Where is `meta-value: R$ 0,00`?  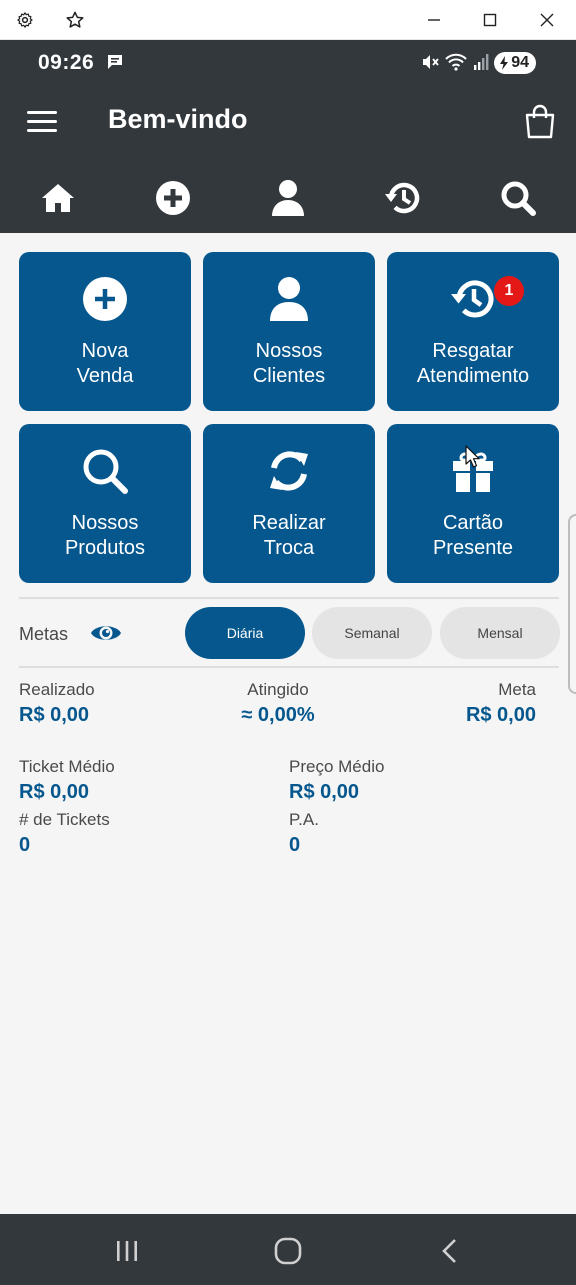
meta-value: R$ 0,00 is located at coordinates (500, 715).